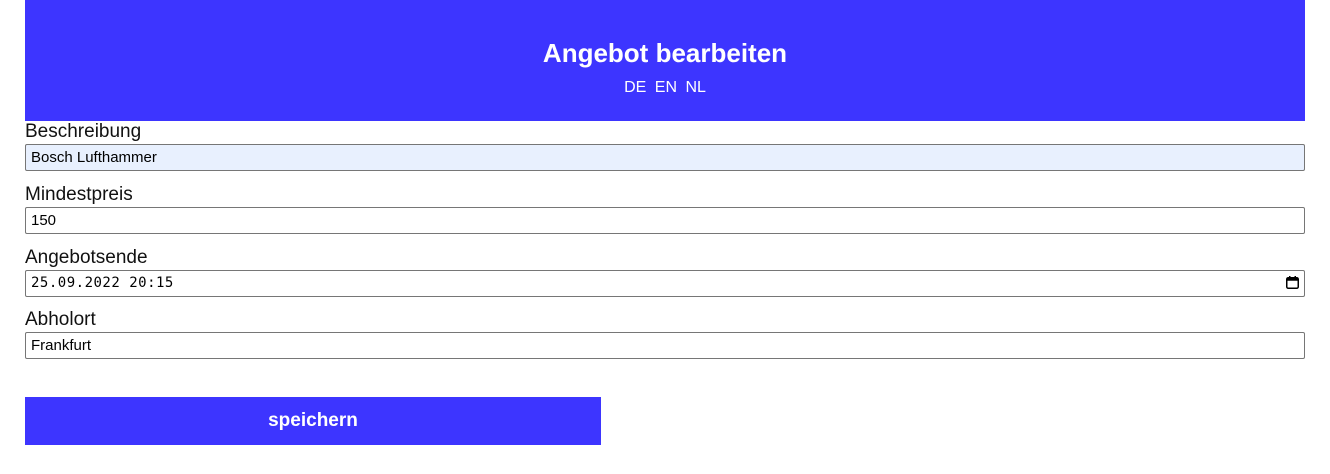  Describe the element at coordinates (83, 131) in the screenshot. I see `description-label: Beschreibung` at that location.